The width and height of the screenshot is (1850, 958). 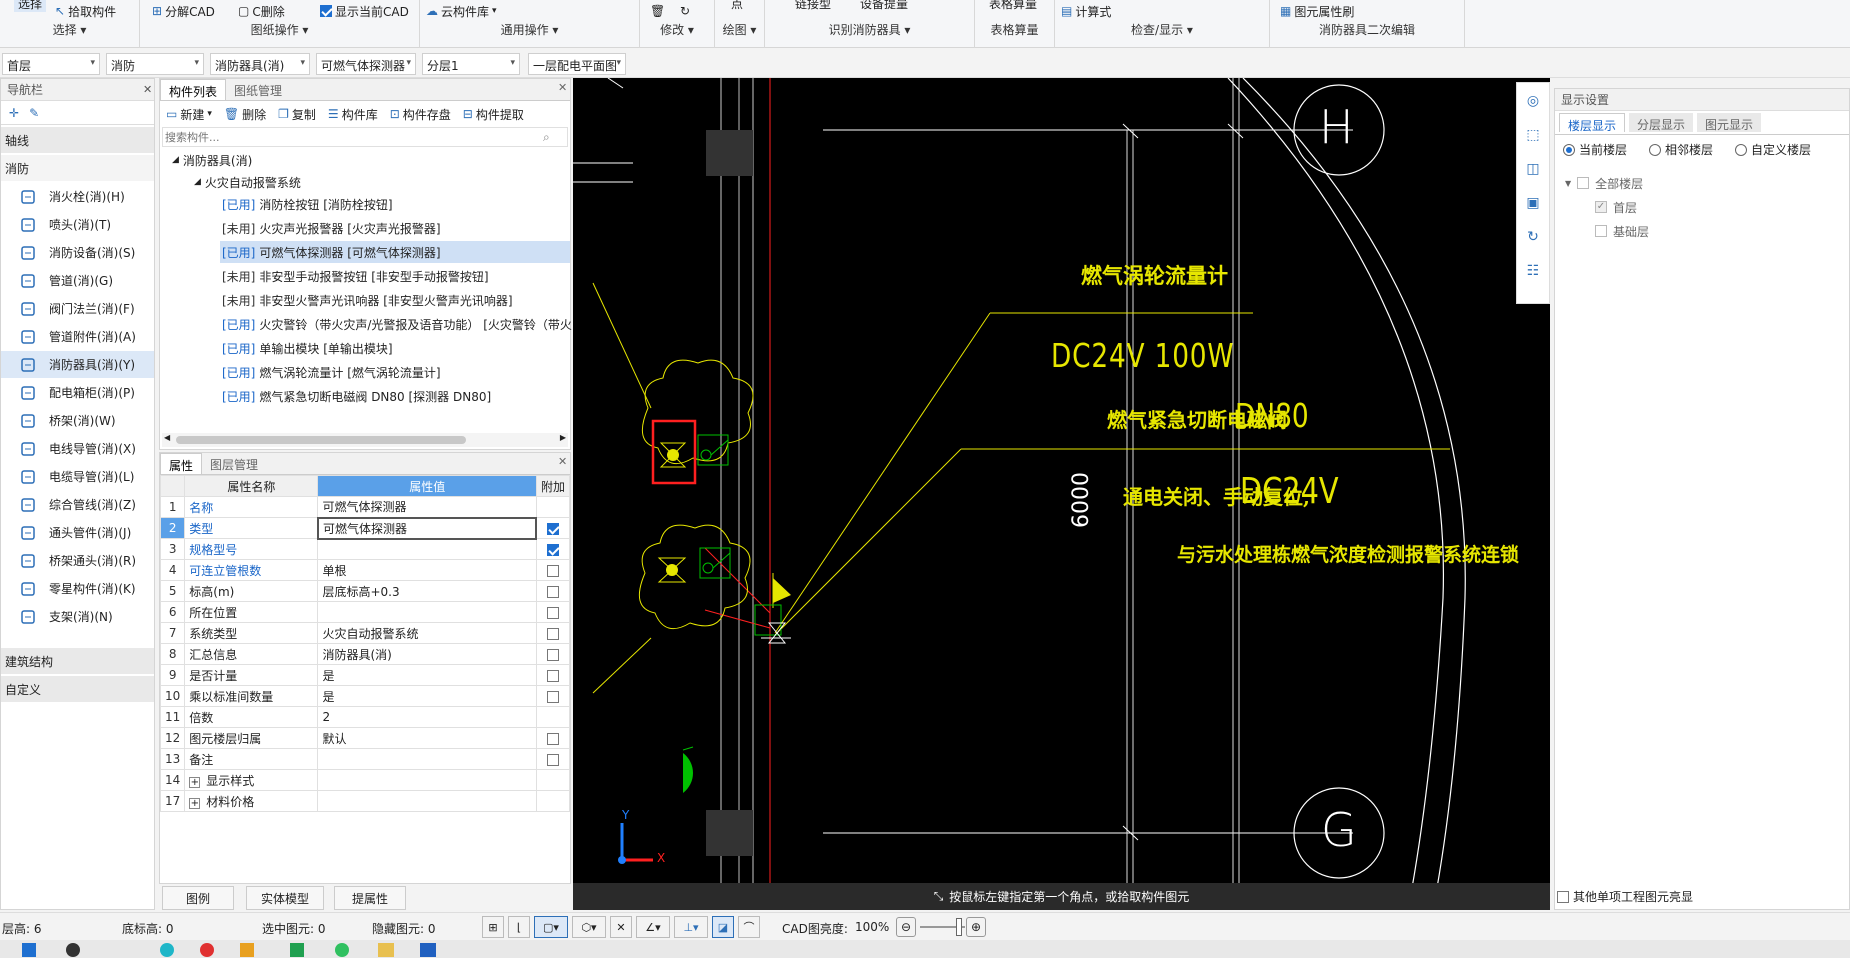 I want to click on radio-custom-floor: 自定义楼层, so click(x=1773, y=149).